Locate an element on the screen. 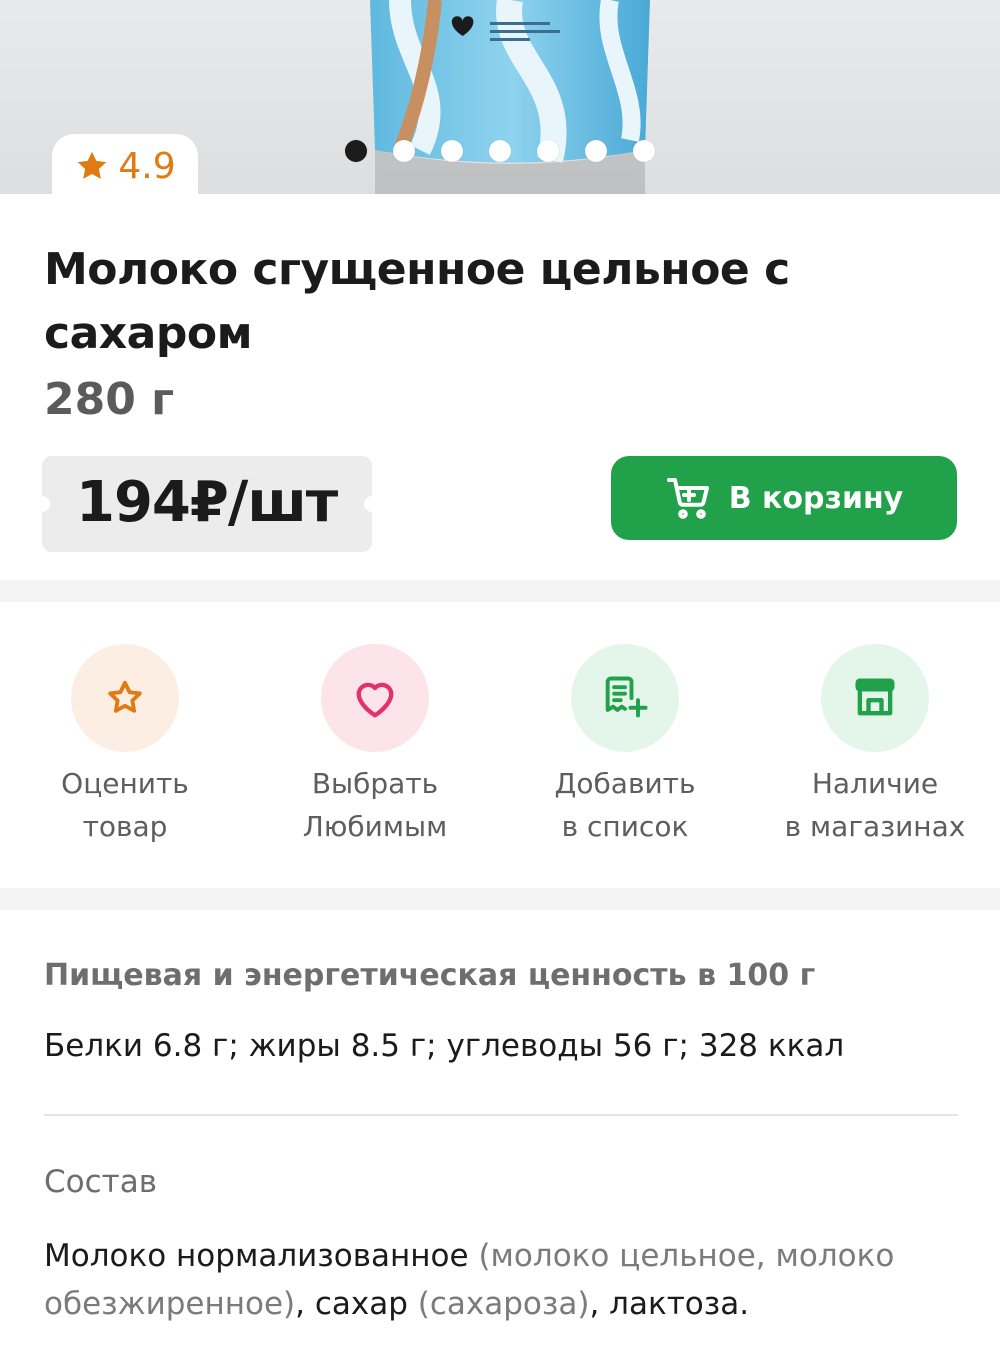 Image resolution: width=1000 pixels, height=1360 pixels. heart-icon is located at coordinates (375, 700).